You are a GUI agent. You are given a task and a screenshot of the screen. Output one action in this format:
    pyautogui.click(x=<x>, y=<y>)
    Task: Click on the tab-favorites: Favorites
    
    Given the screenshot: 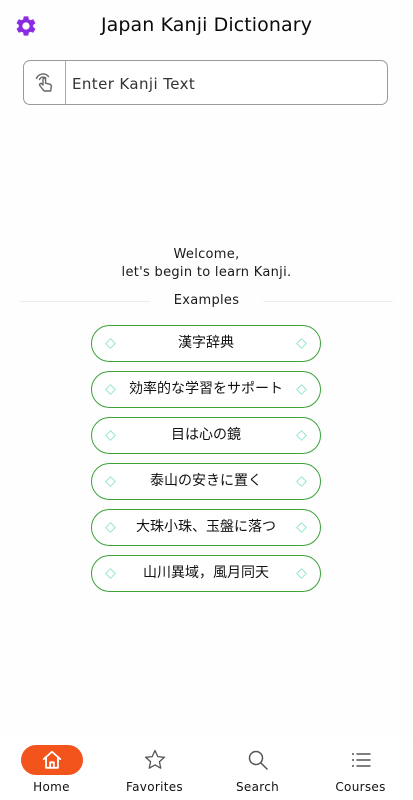 What is the action you would take?
    pyautogui.click(x=154, y=769)
    